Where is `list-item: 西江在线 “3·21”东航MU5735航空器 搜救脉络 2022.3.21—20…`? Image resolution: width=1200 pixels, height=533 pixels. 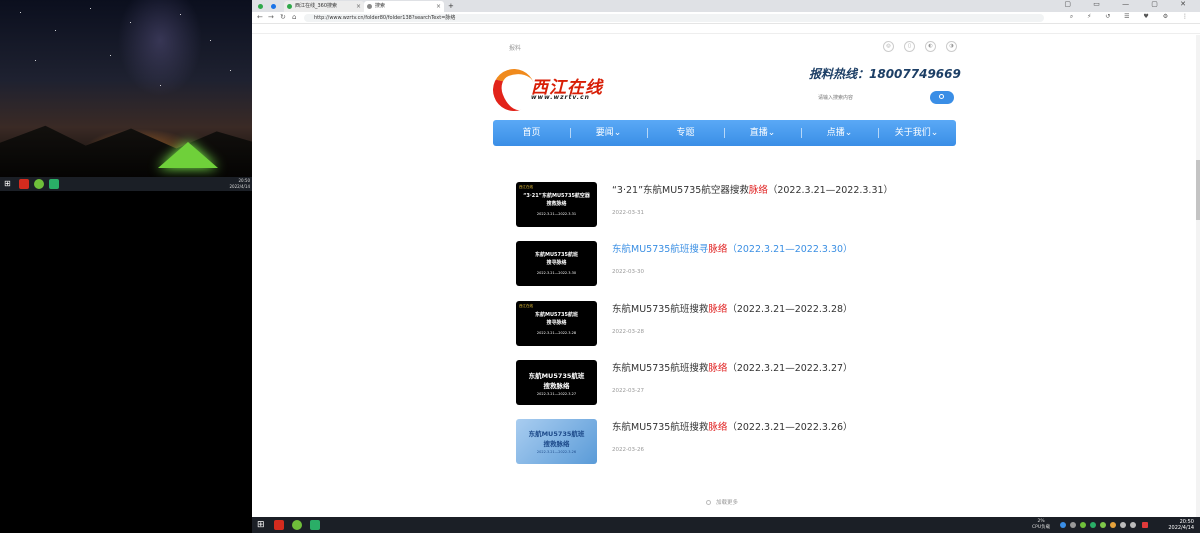 list-item: 西江在线 “3·21”东航MU5735航空器 搜救脉络 2022.3.21—20… is located at coordinates (726, 206).